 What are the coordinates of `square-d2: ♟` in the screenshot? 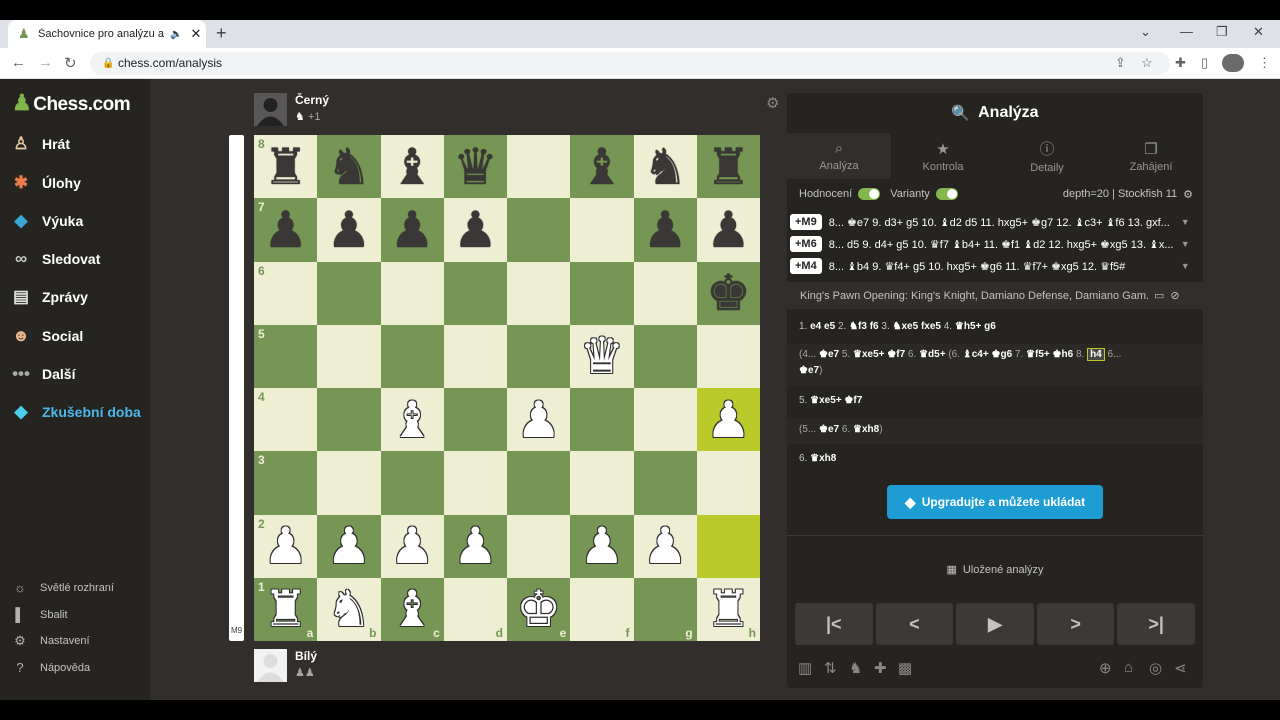 It's located at (475, 546).